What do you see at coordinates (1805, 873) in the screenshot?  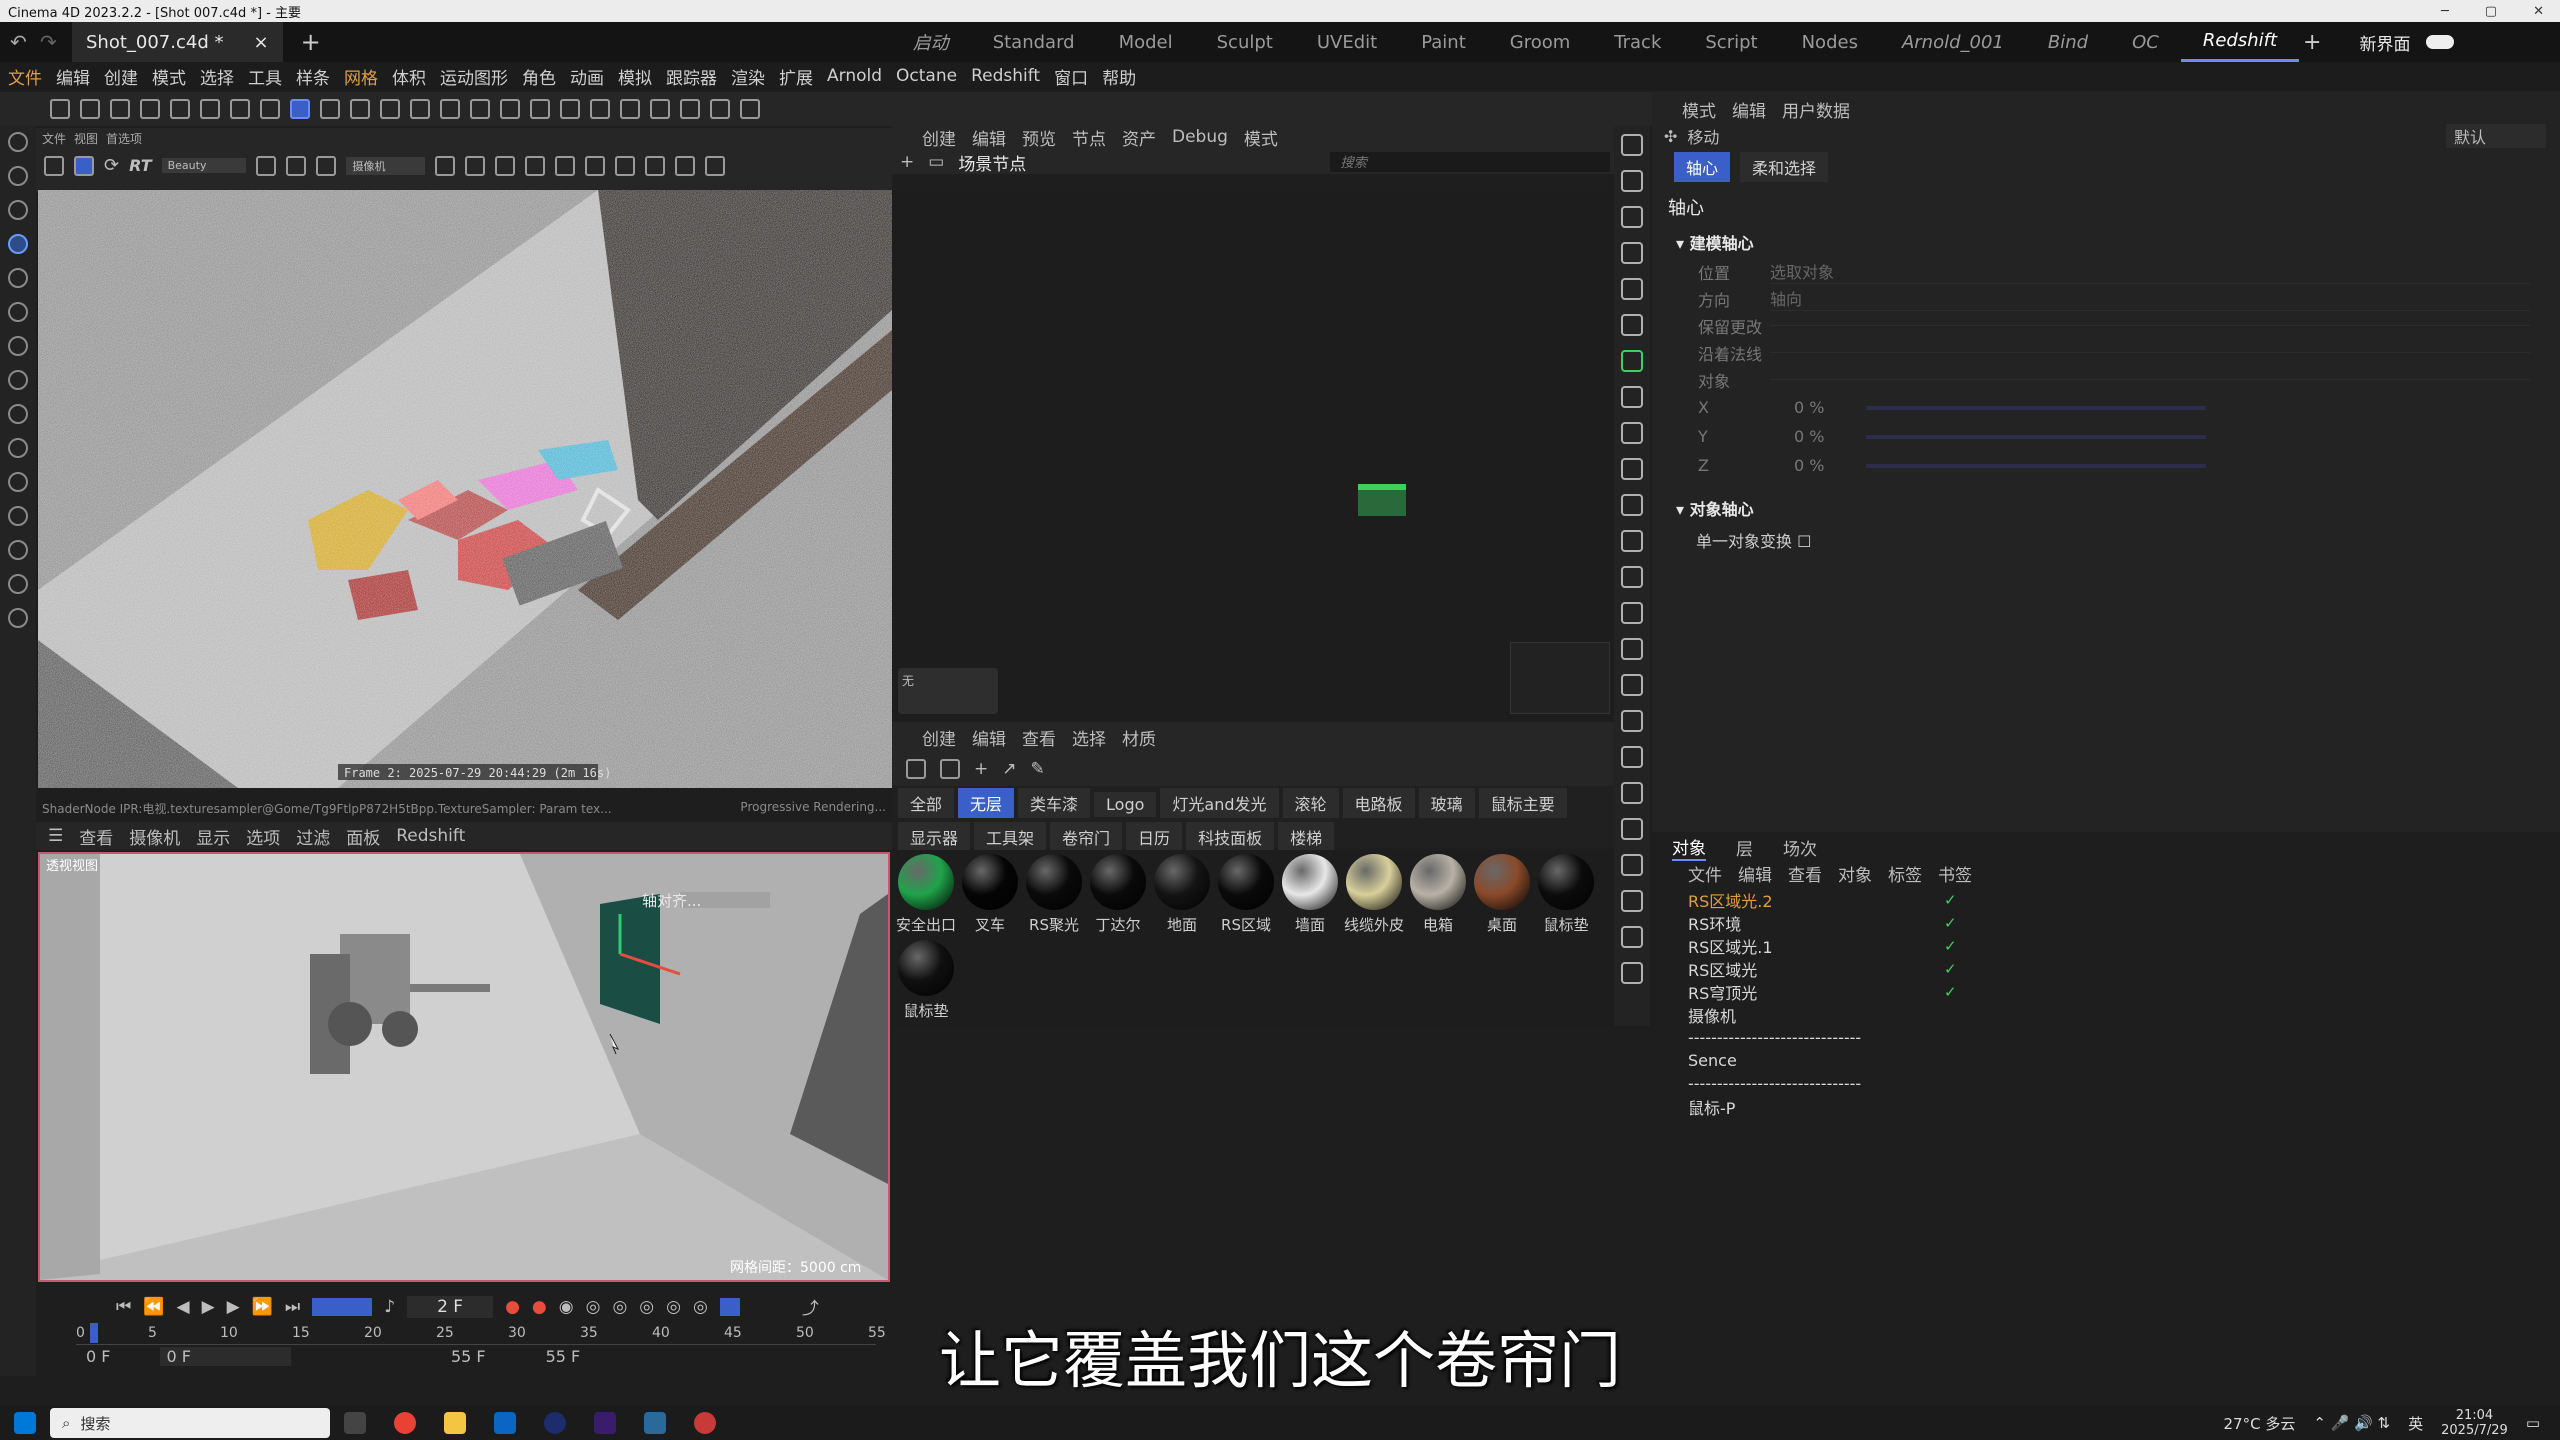 I see `object-menu-item: 查看` at bounding box center [1805, 873].